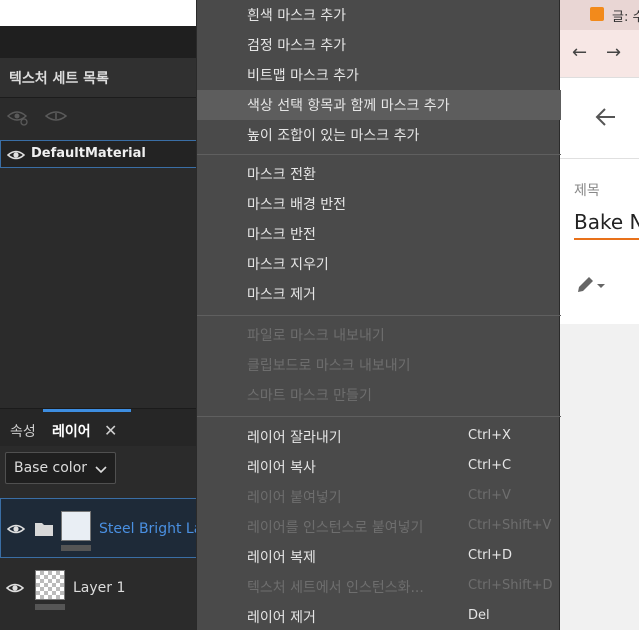  What do you see at coordinates (101, 470) in the screenshot?
I see `chevron-down-icon` at bounding box center [101, 470].